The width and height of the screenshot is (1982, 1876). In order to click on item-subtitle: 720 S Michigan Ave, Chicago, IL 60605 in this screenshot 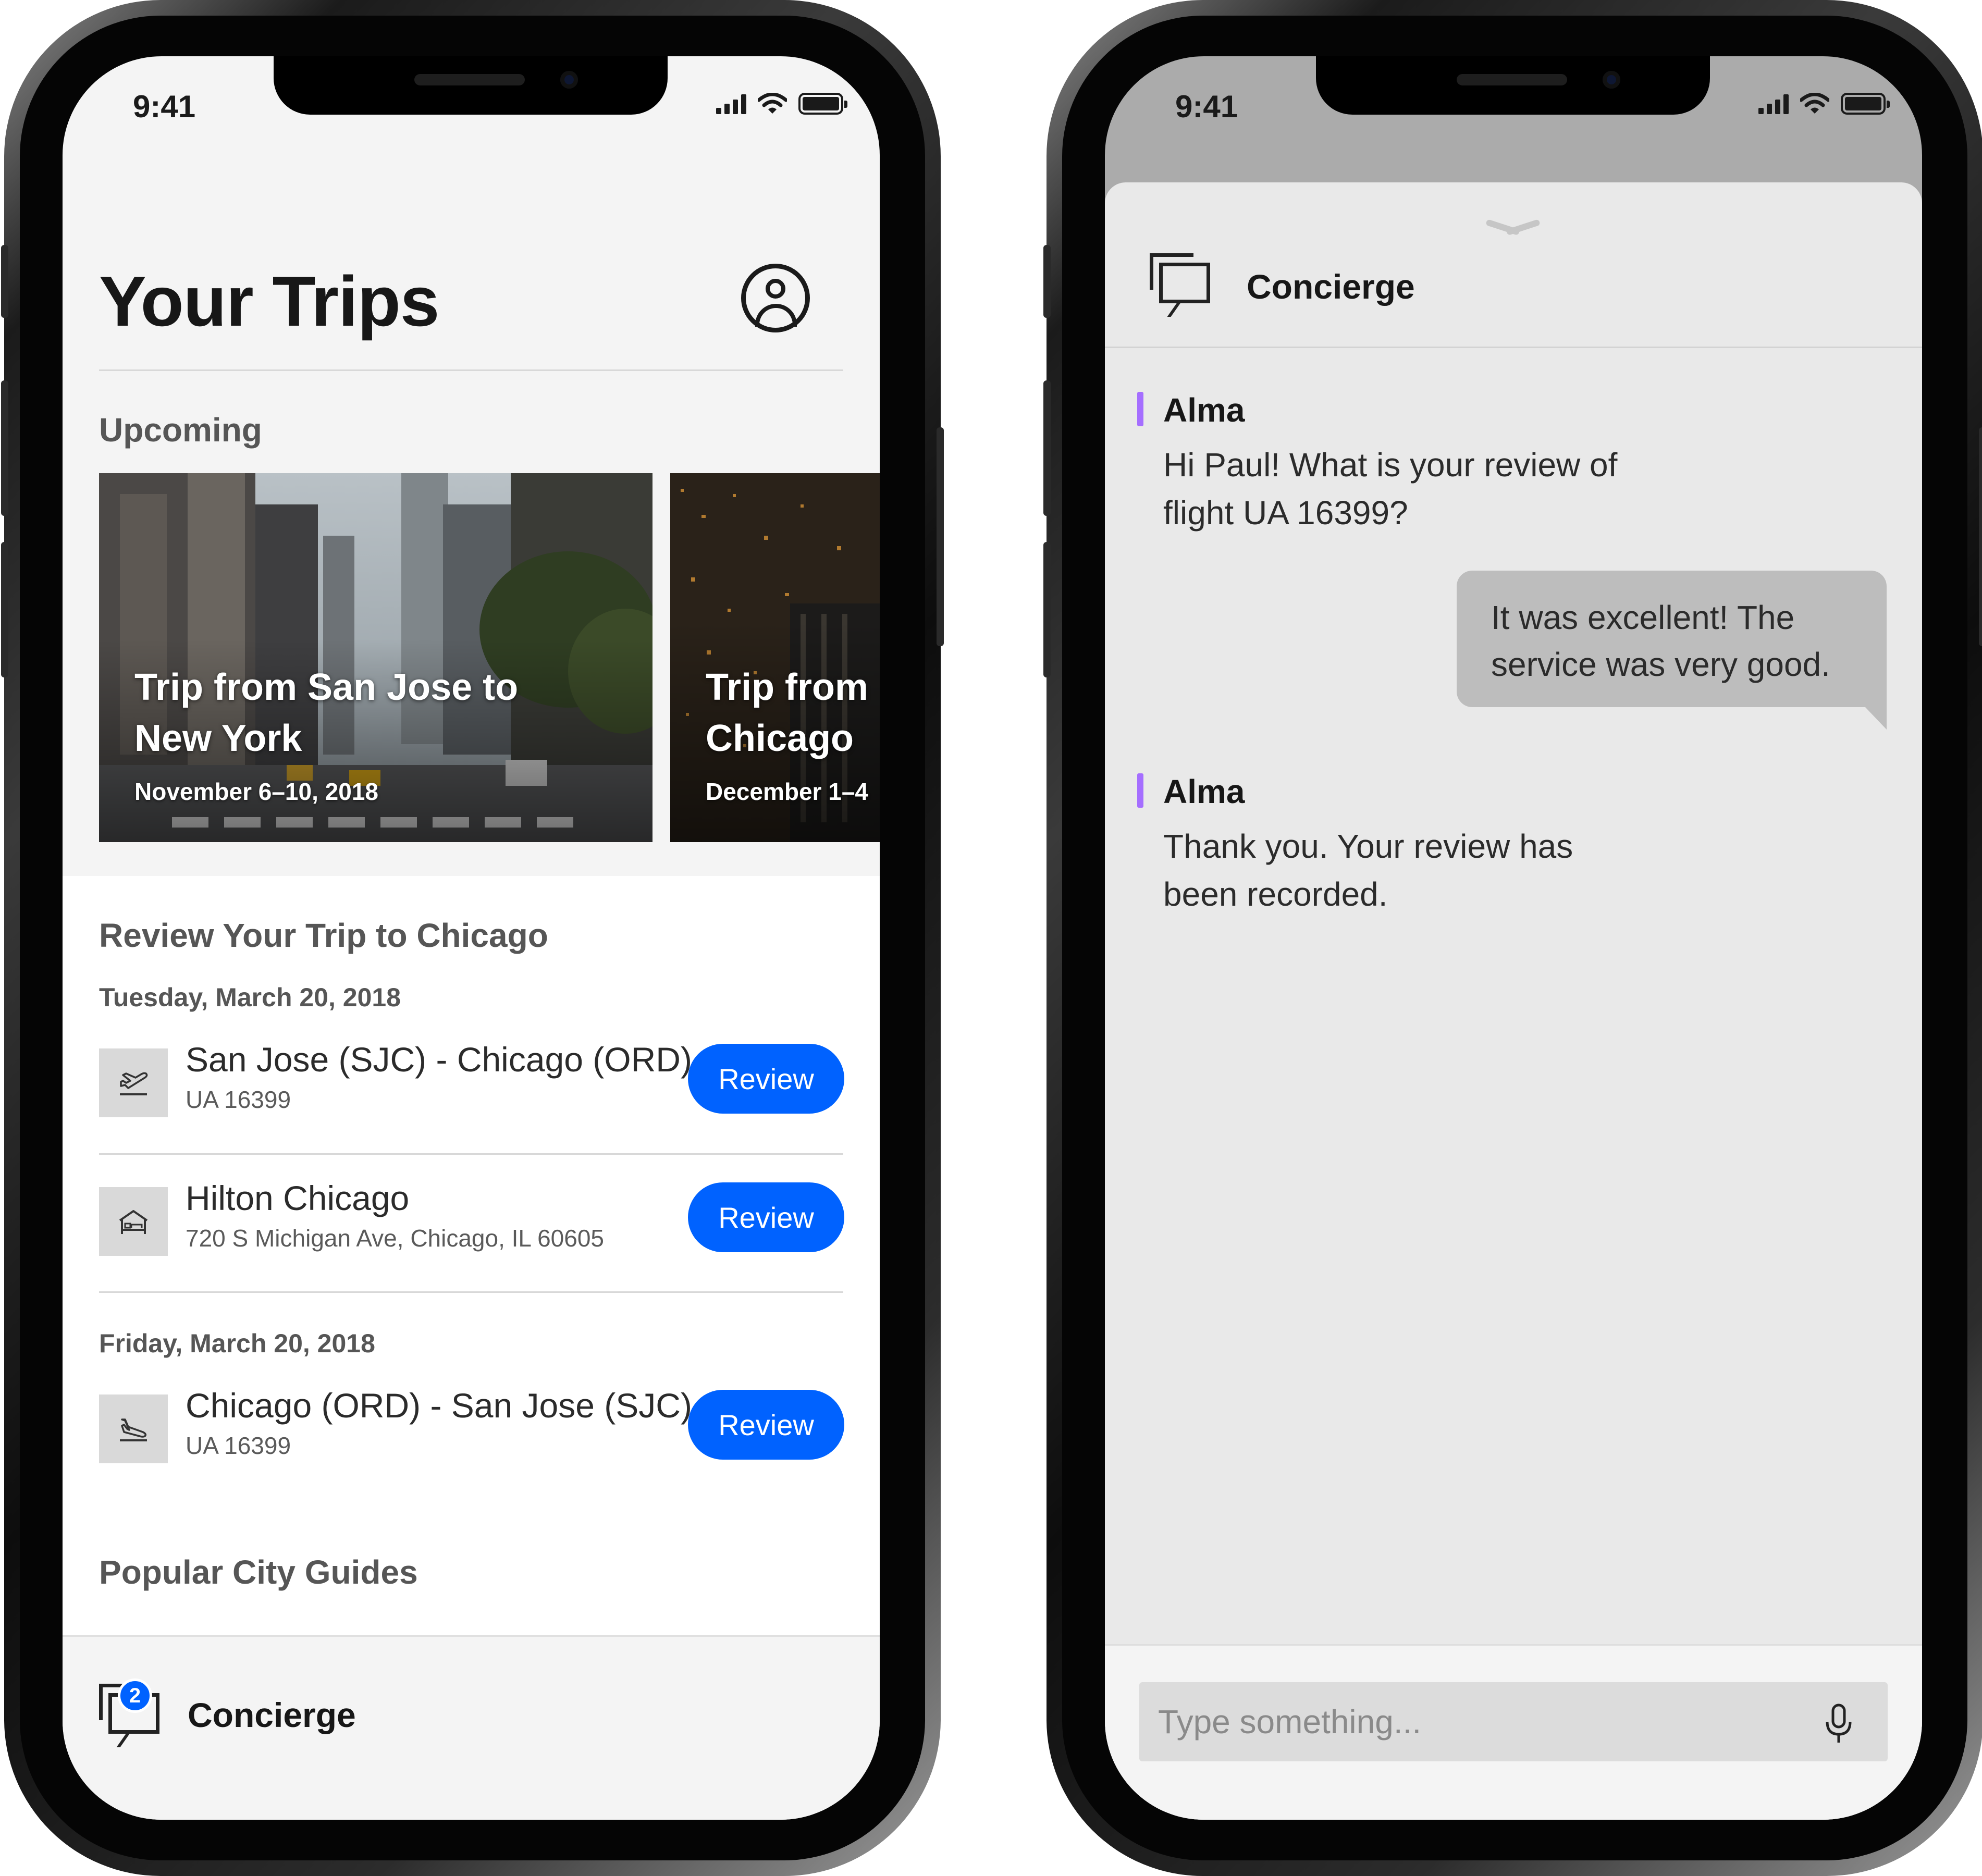, I will do `click(396, 1238)`.